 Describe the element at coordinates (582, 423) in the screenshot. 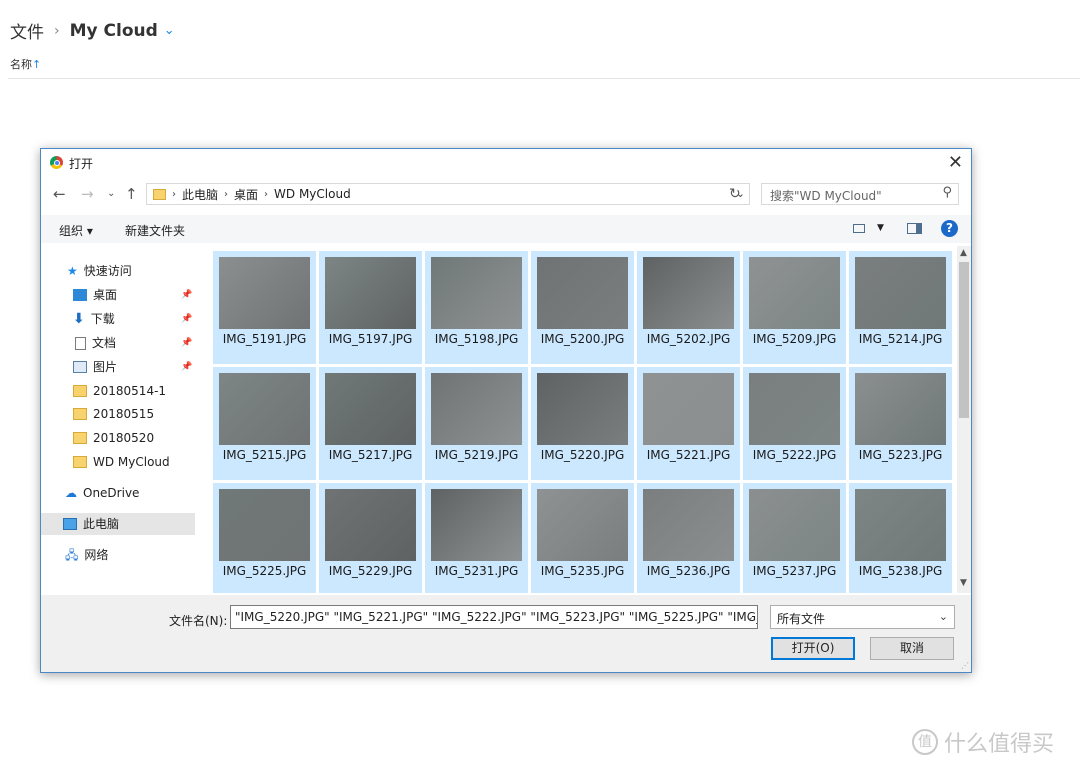

I see `file-item: IMG_5220.JPG` at that location.